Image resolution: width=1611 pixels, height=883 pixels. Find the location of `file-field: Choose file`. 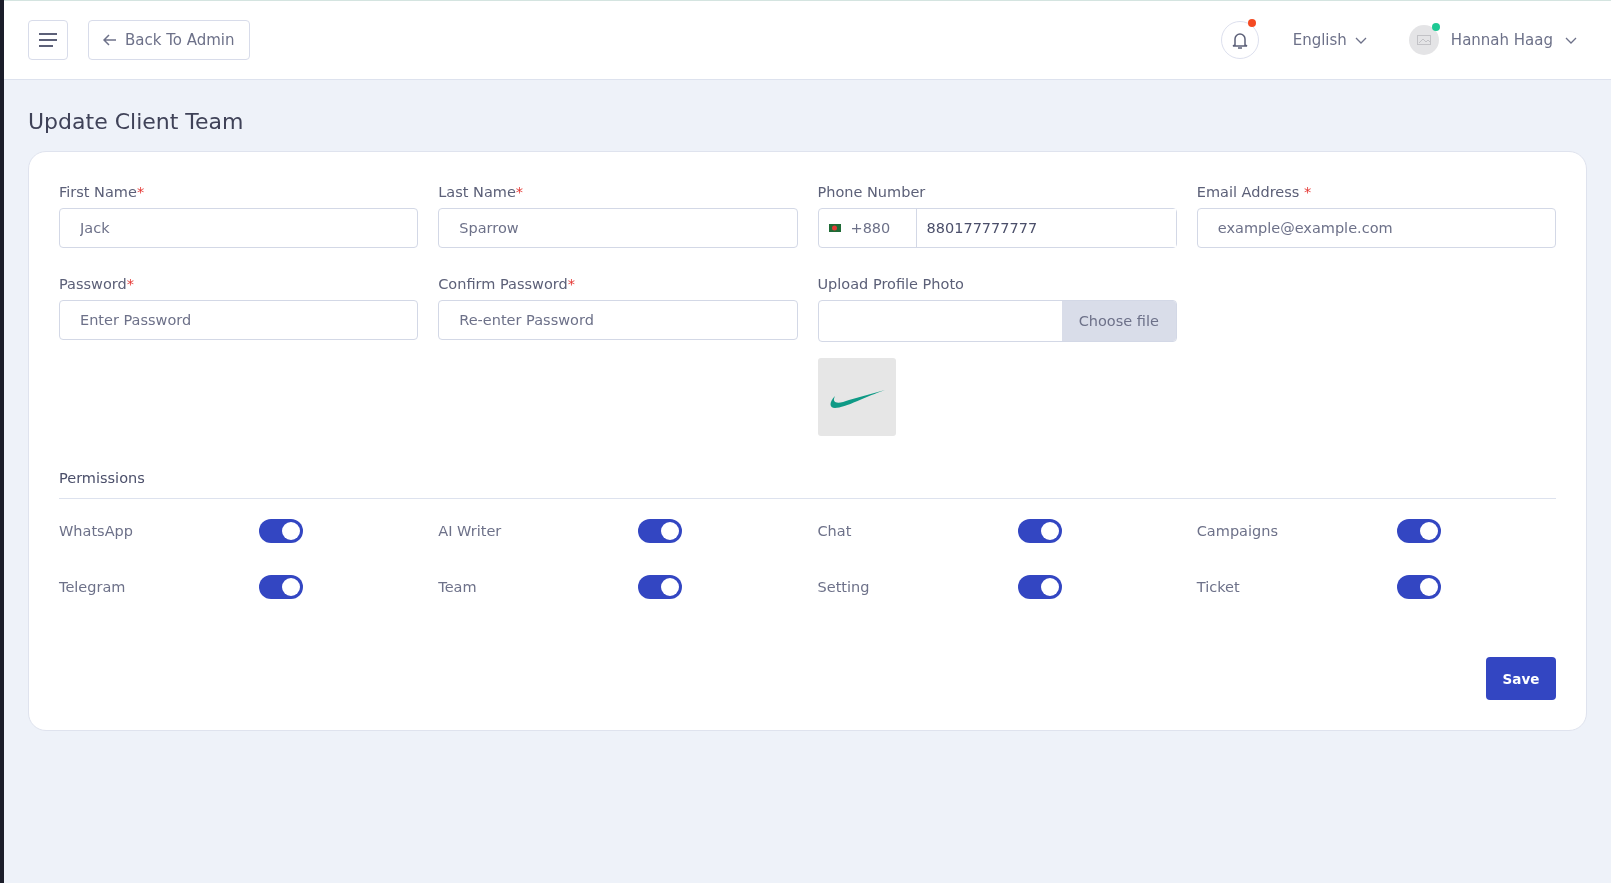

file-field: Choose file is located at coordinates (997, 321).